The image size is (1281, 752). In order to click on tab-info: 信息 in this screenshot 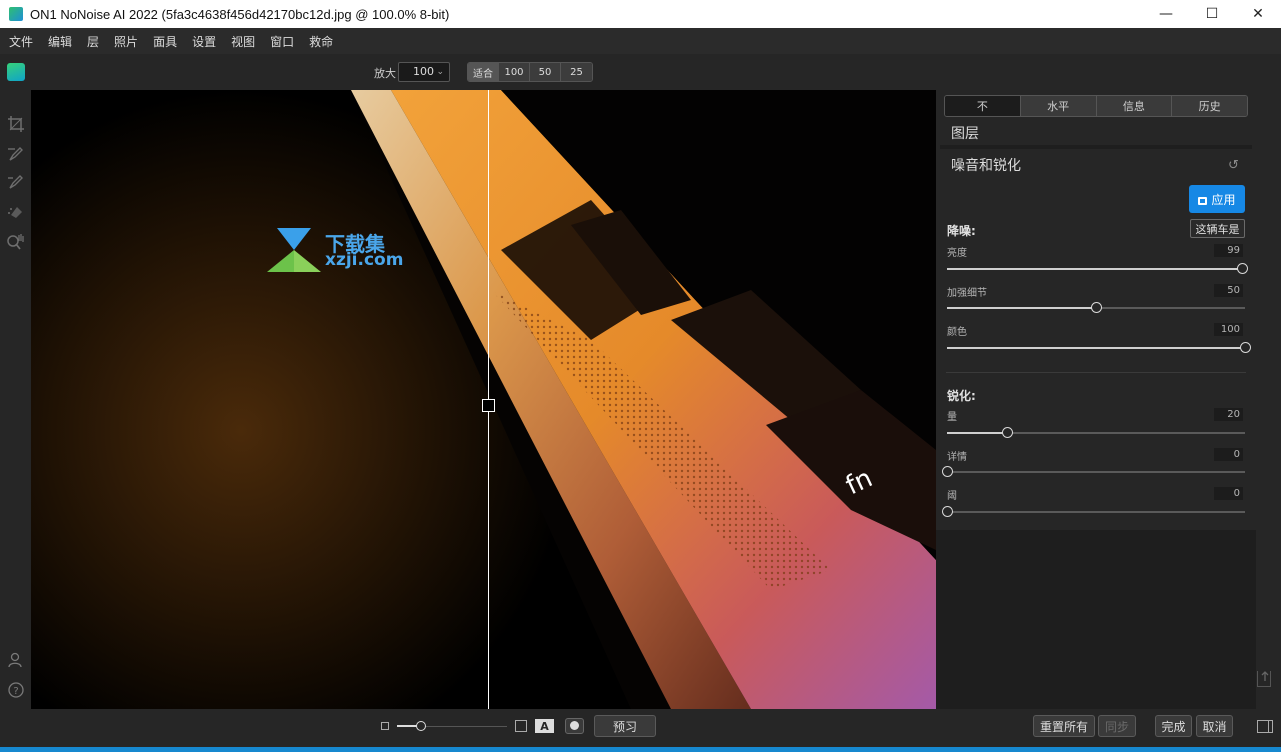, I will do `click(1134, 106)`.